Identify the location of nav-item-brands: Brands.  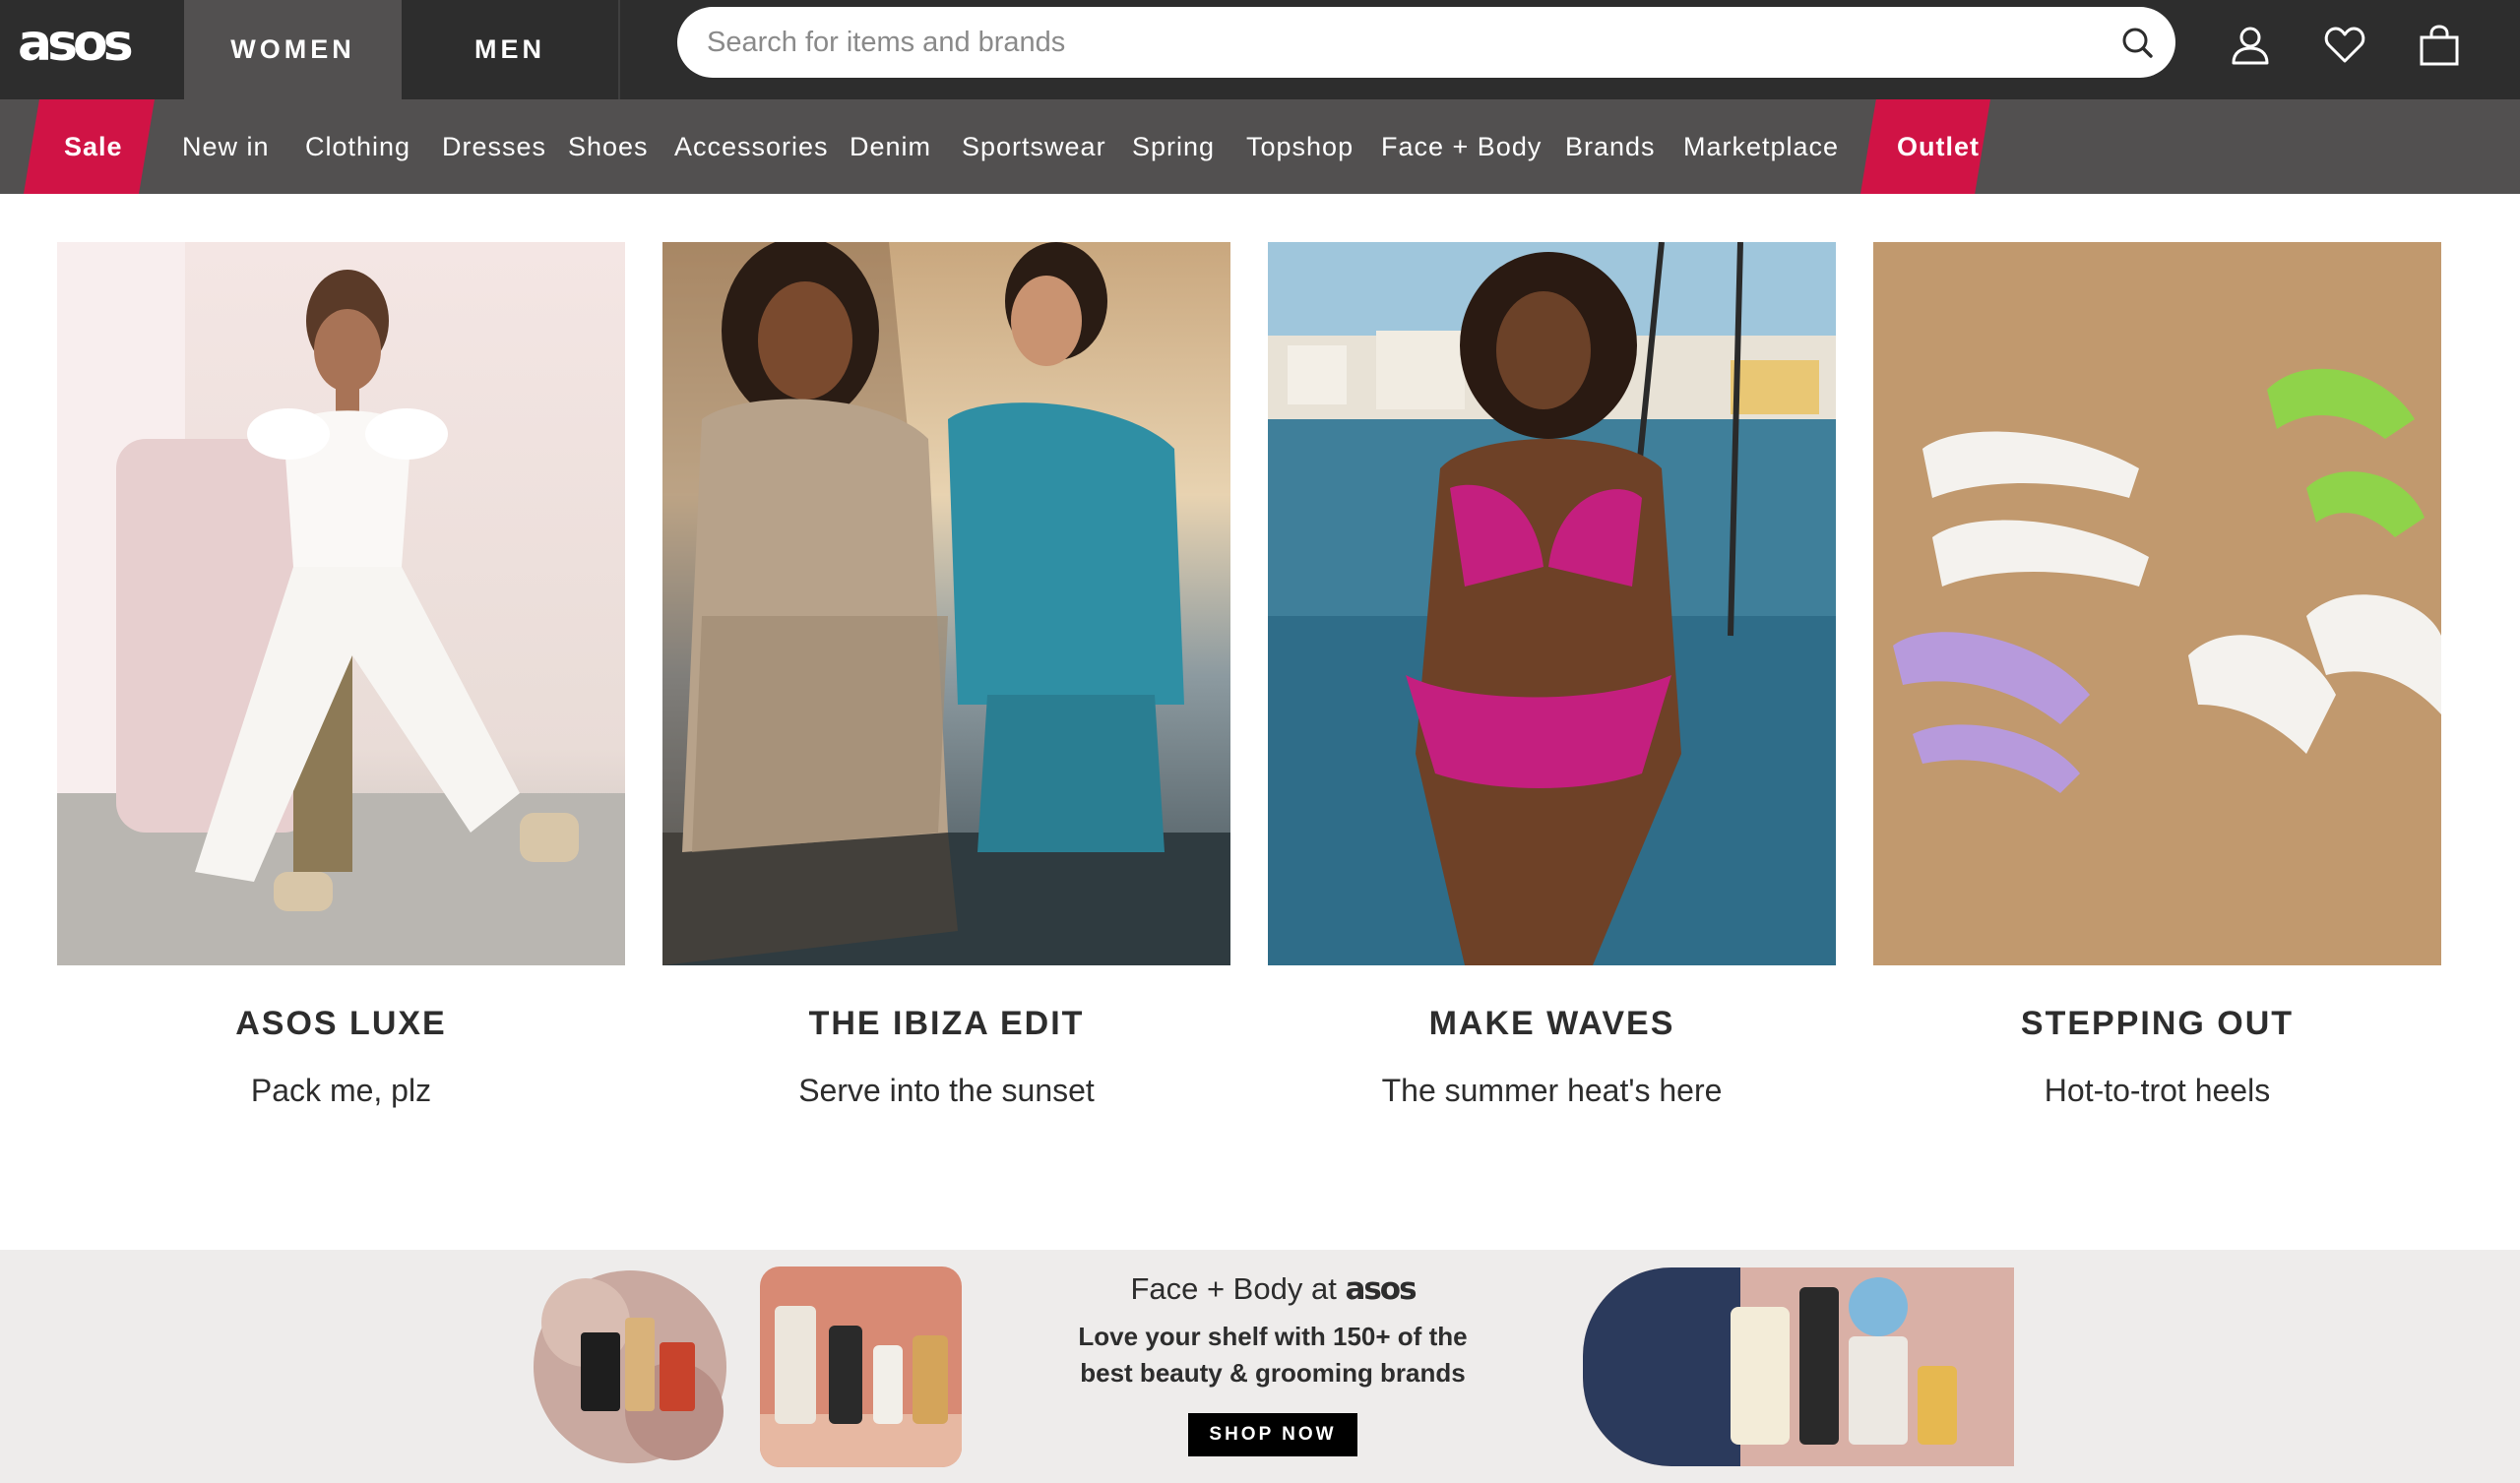
(1610, 146).